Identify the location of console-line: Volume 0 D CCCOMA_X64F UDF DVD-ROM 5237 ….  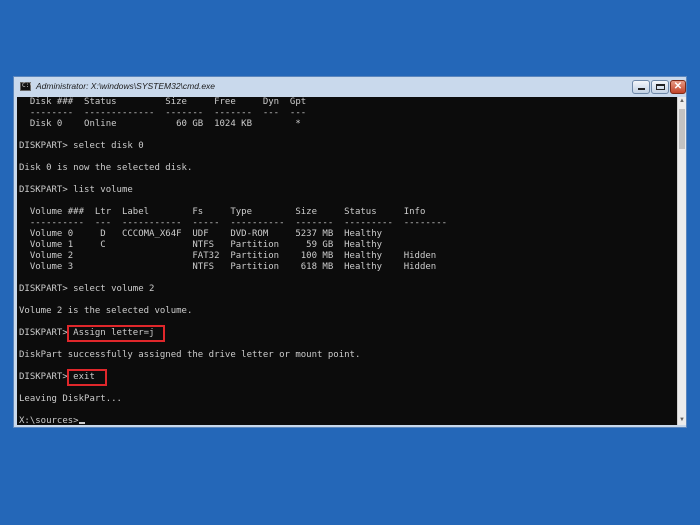
(200, 234).